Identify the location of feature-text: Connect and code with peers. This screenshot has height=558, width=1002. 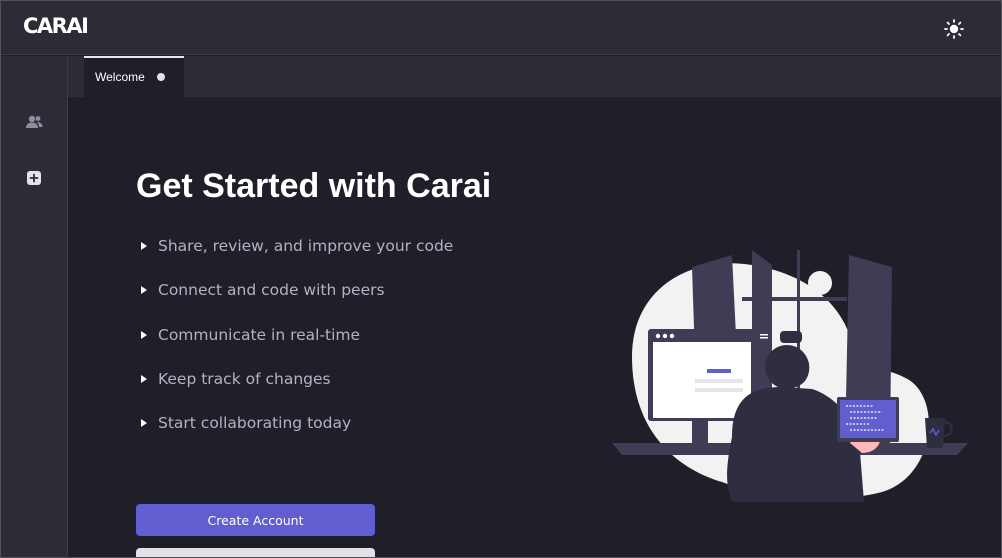
(271, 290).